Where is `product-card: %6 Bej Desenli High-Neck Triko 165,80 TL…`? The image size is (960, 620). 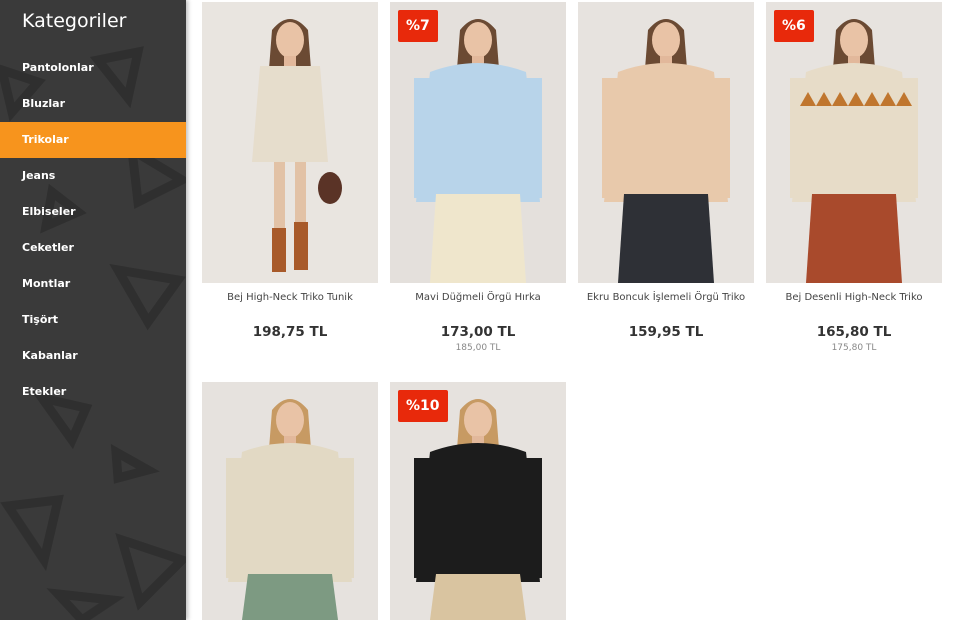 product-card: %6 Bej Desenli High-Neck Triko 165,80 TL… is located at coordinates (854, 177).